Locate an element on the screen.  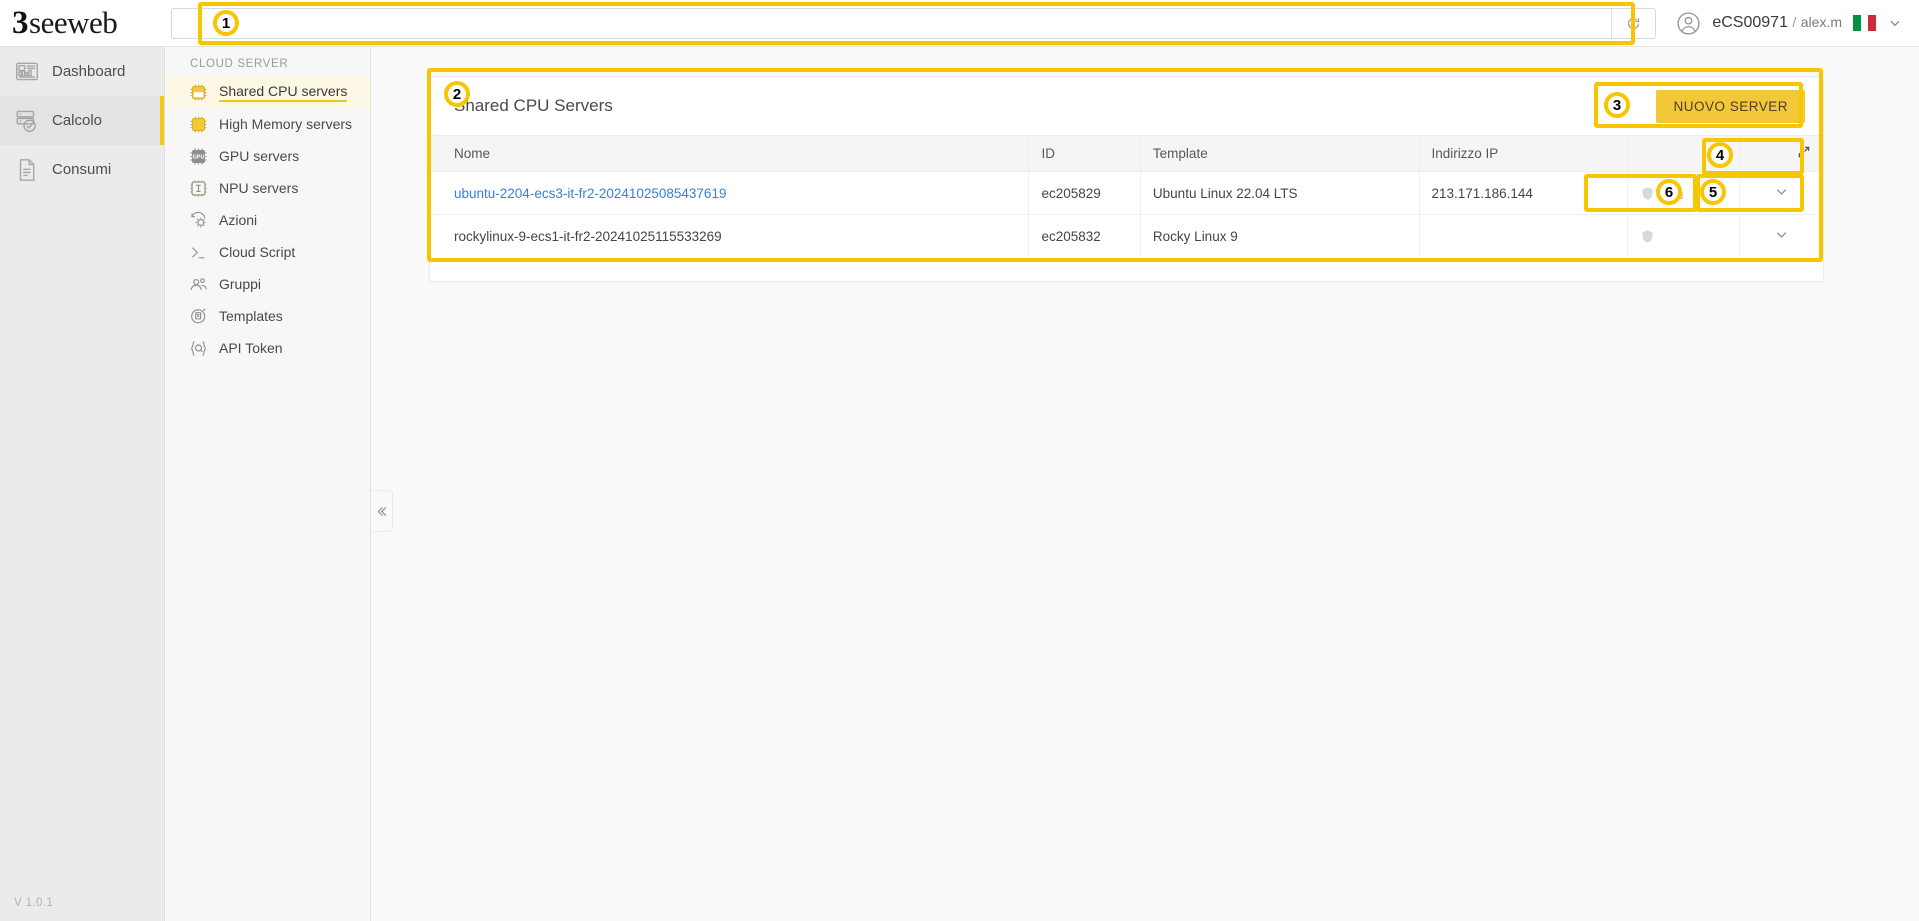
sidebar-item-gpu-servers: GPU GPU servers is located at coordinates (268, 156).